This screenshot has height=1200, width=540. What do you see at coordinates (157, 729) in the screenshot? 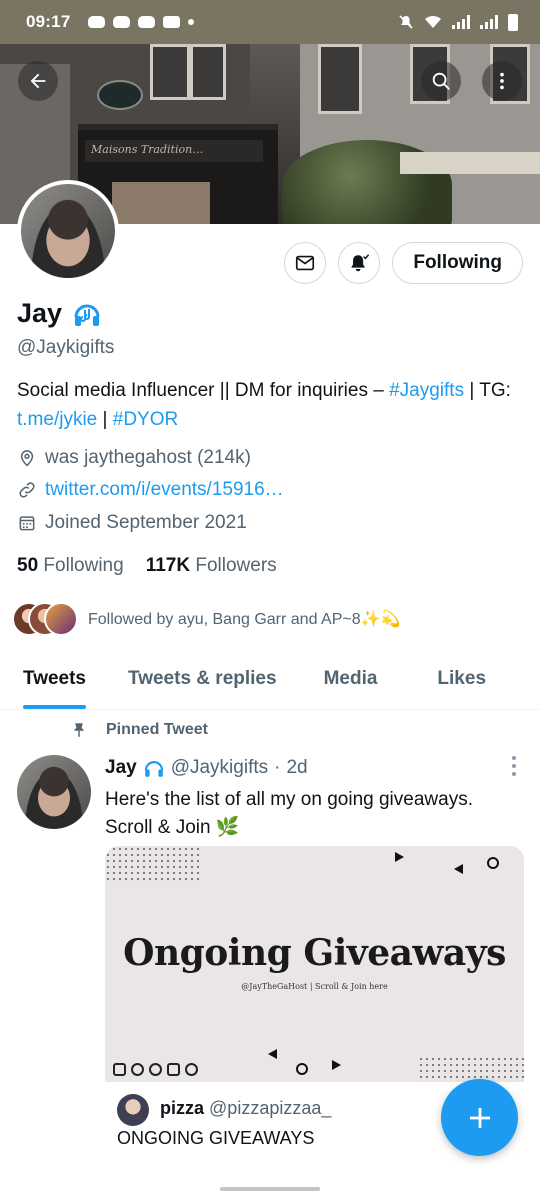
I see `pinned-text: Pinned Tweet` at bounding box center [157, 729].